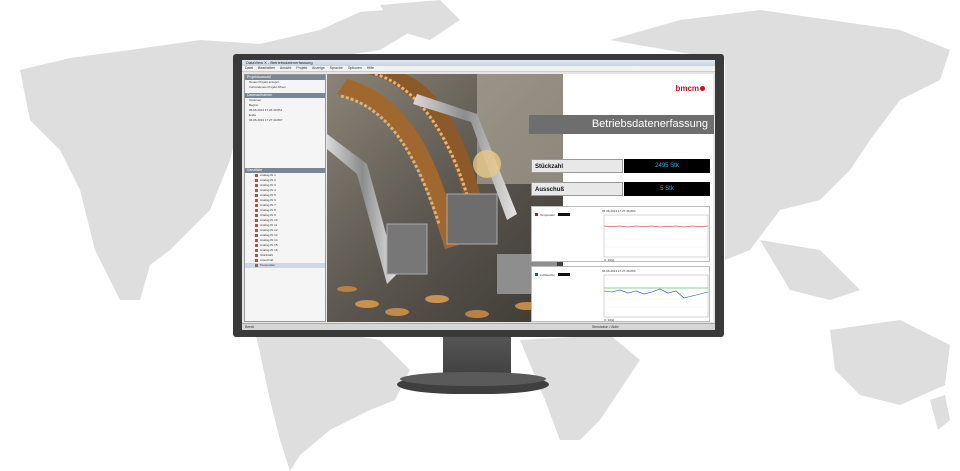 The height and width of the screenshot is (471, 960). What do you see at coordinates (249, 68) in the screenshot?
I see `menu-item-datei: Datei` at bounding box center [249, 68].